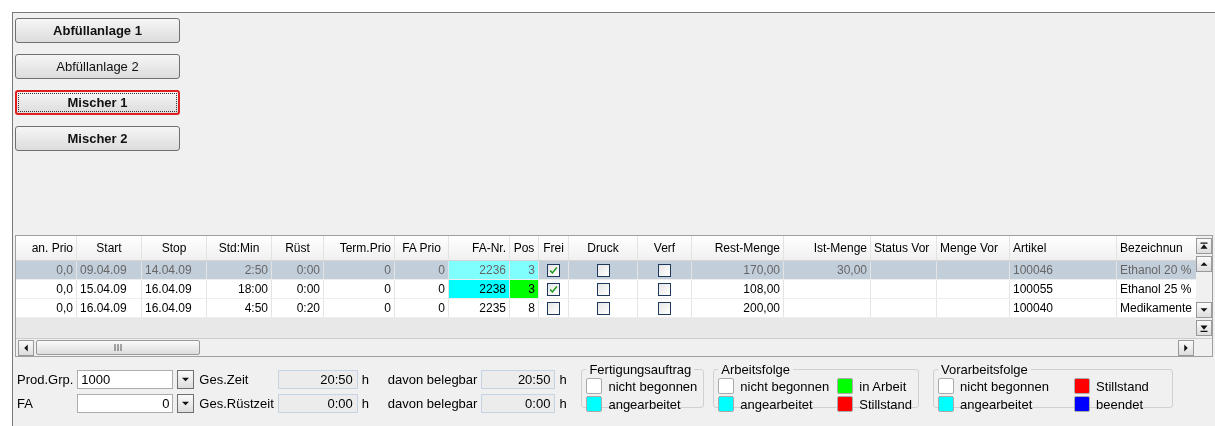 The width and height of the screenshot is (1215, 426). I want to click on table-cell: 2238, so click(479, 289).